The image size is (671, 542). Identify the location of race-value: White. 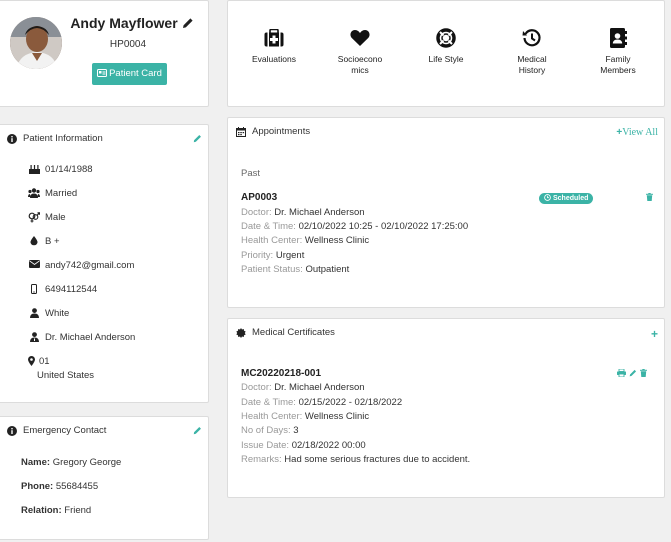
(57, 313).